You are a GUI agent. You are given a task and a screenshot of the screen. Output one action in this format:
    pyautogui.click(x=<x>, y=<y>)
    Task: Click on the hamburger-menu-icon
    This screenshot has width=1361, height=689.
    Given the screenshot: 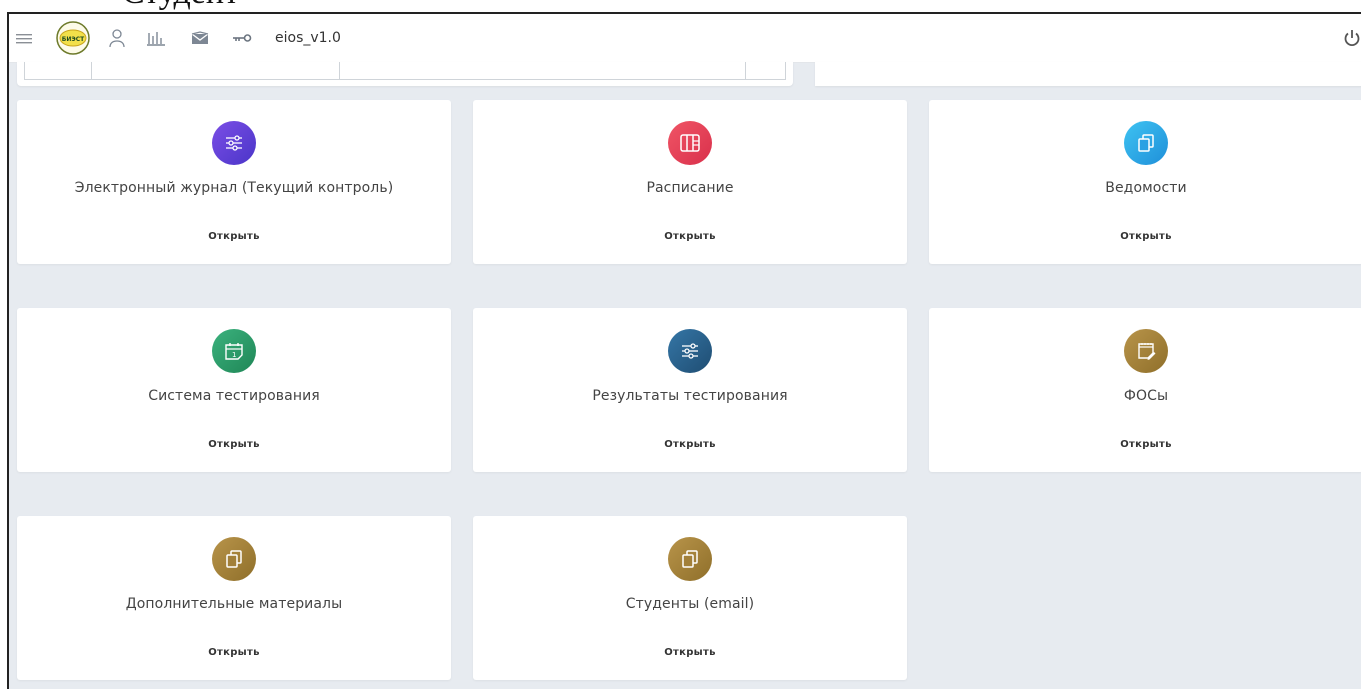 What is the action you would take?
    pyautogui.click(x=24, y=38)
    